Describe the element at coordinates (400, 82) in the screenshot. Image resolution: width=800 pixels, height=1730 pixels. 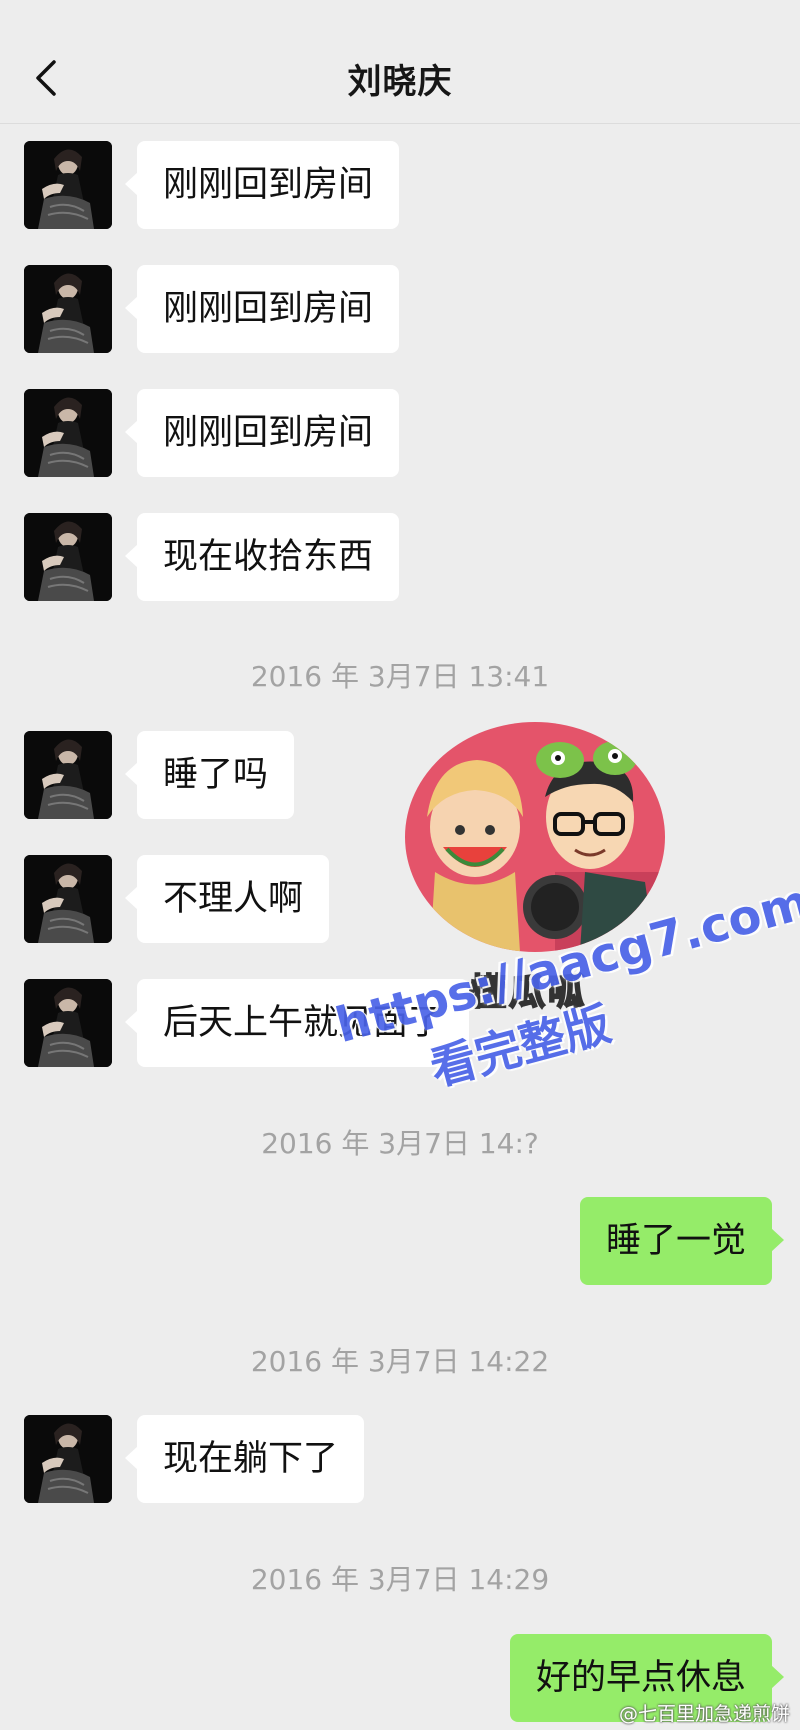
I see `chat-title: 刘晓庆` at that location.